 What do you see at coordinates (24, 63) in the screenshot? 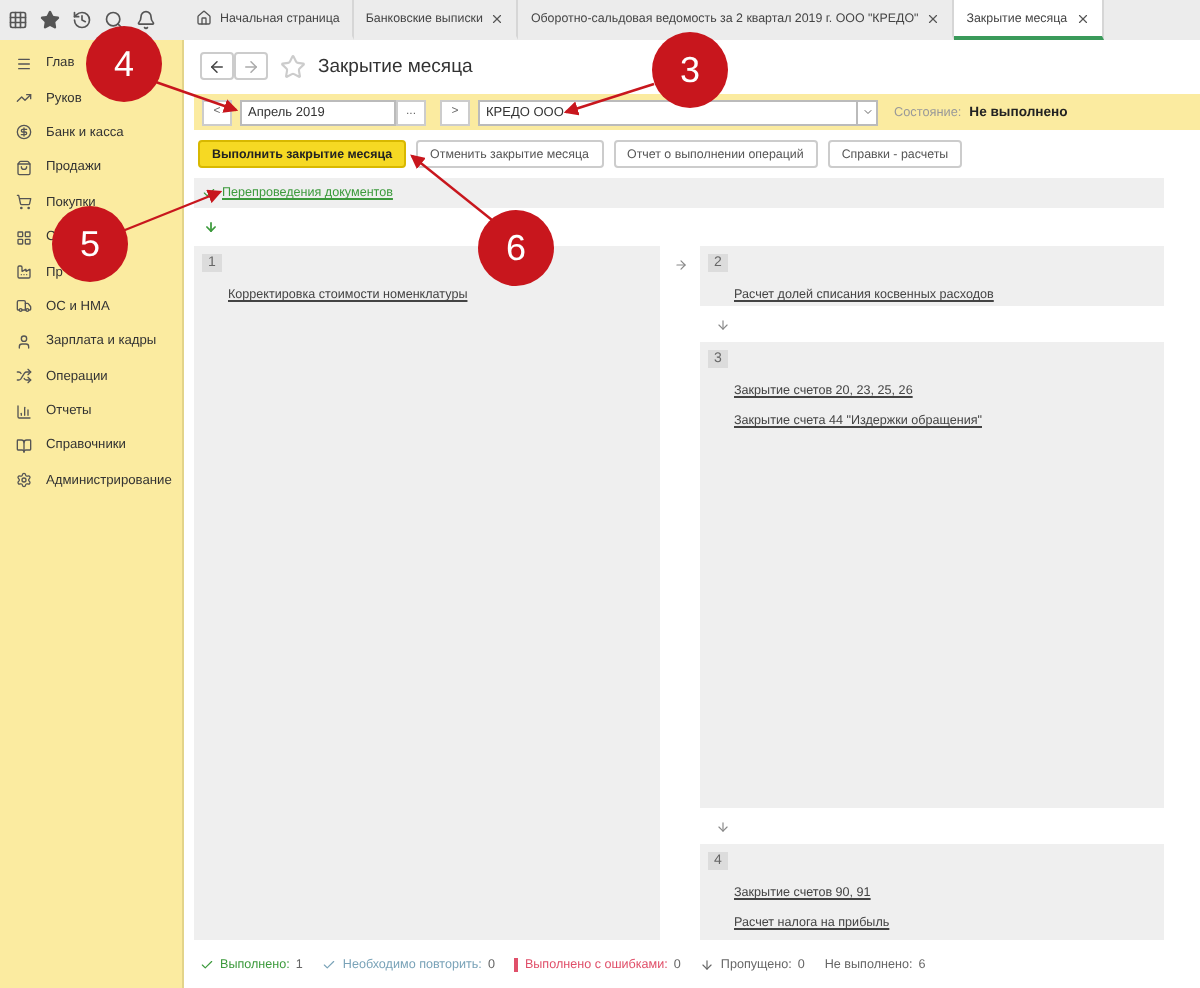
I see `menu-icon` at bounding box center [24, 63].